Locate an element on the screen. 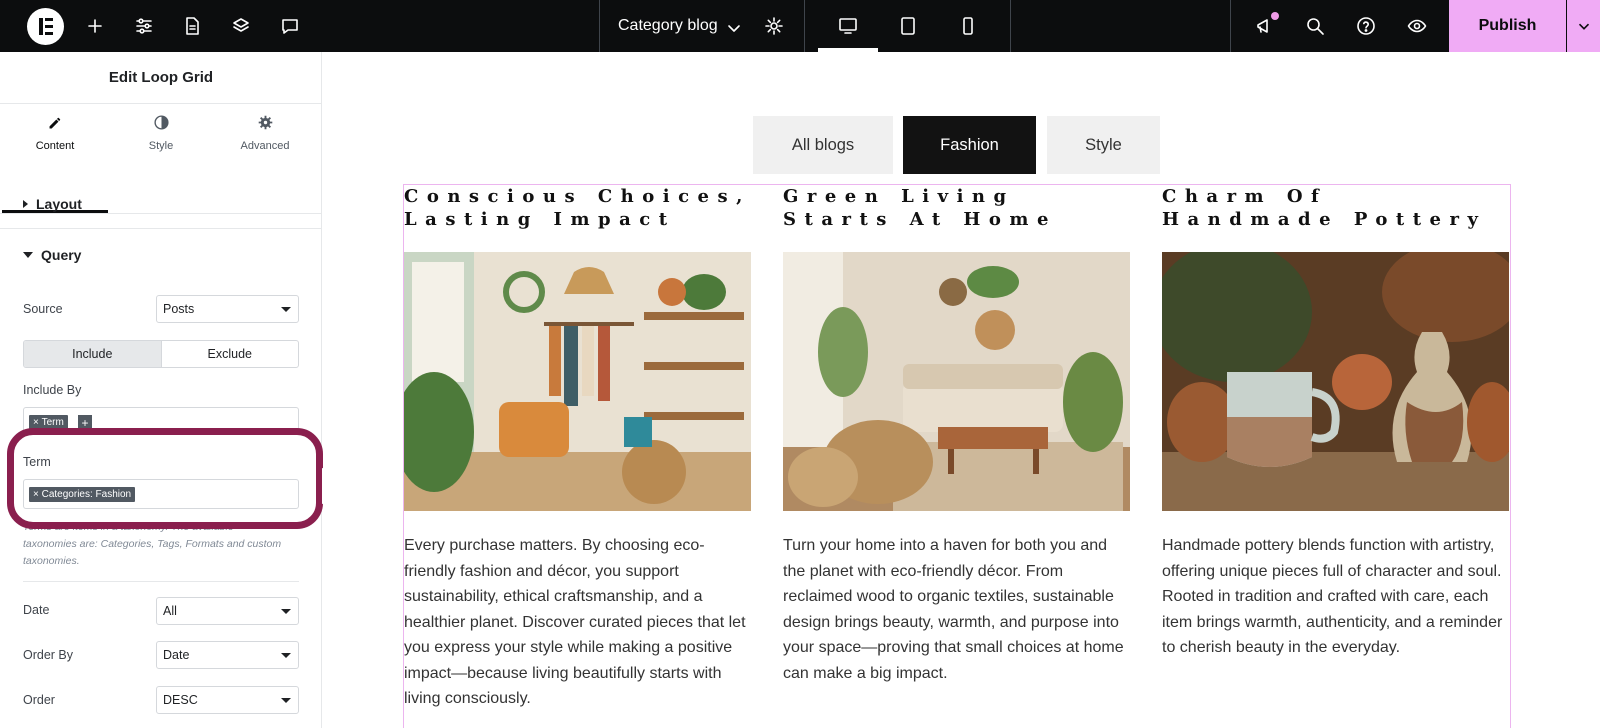 Image resolution: width=1600 pixels, height=728 pixels. card-image-handmade-pottery is located at coordinates (1335, 381).